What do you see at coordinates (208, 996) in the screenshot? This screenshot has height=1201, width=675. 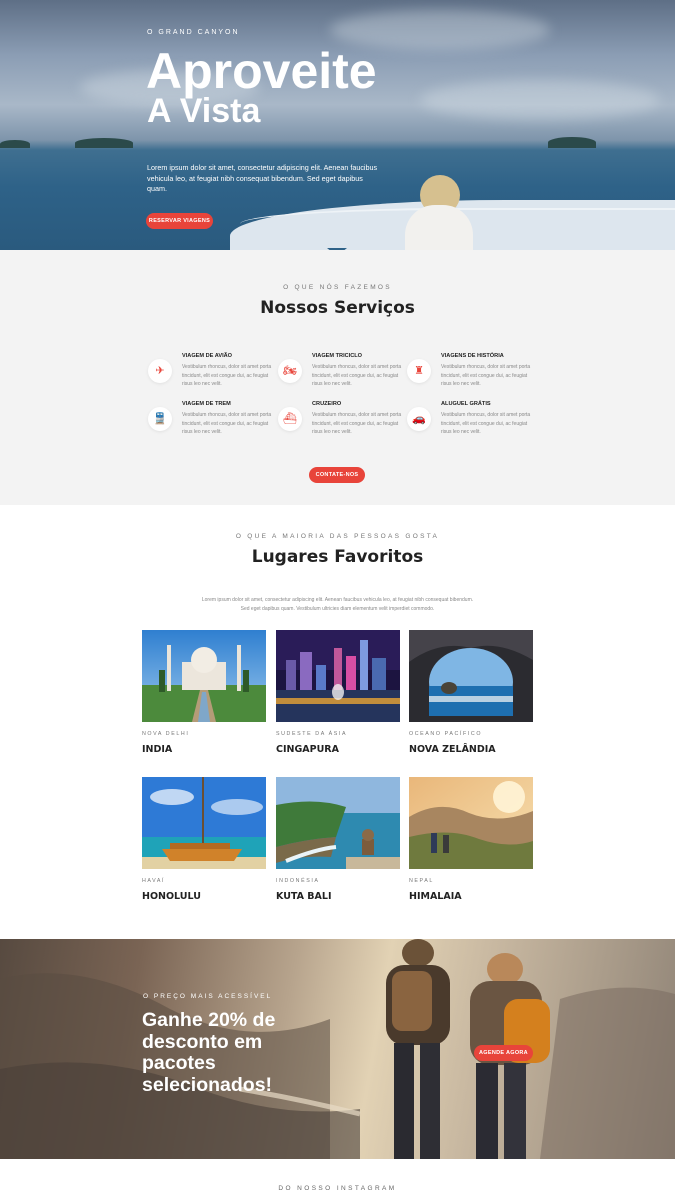 I see `promo-eyebrow: O PREÇO MAIS ACESSÍVEL` at bounding box center [208, 996].